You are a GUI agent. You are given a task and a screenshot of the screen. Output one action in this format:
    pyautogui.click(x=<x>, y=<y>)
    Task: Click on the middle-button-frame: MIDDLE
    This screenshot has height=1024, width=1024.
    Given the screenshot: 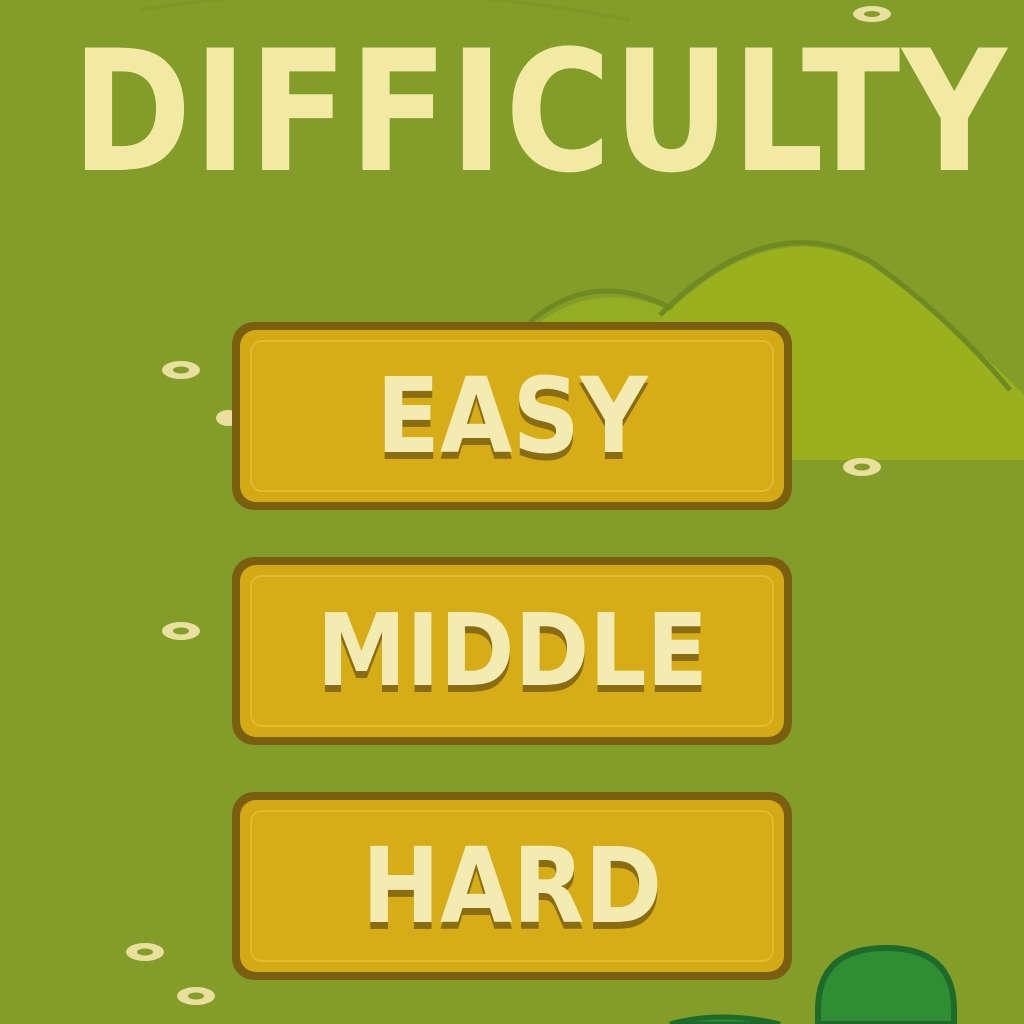 What is the action you would take?
    pyautogui.click(x=512, y=651)
    